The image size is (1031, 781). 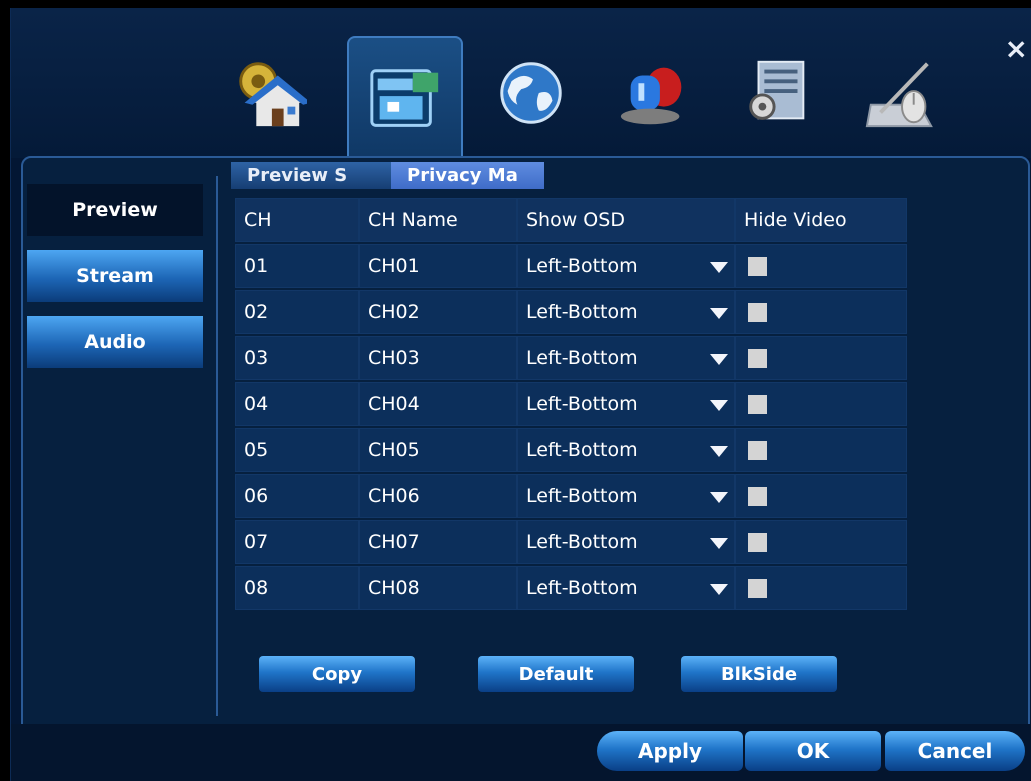 I want to click on blkside-button: BlkSide, so click(x=759, y=674).